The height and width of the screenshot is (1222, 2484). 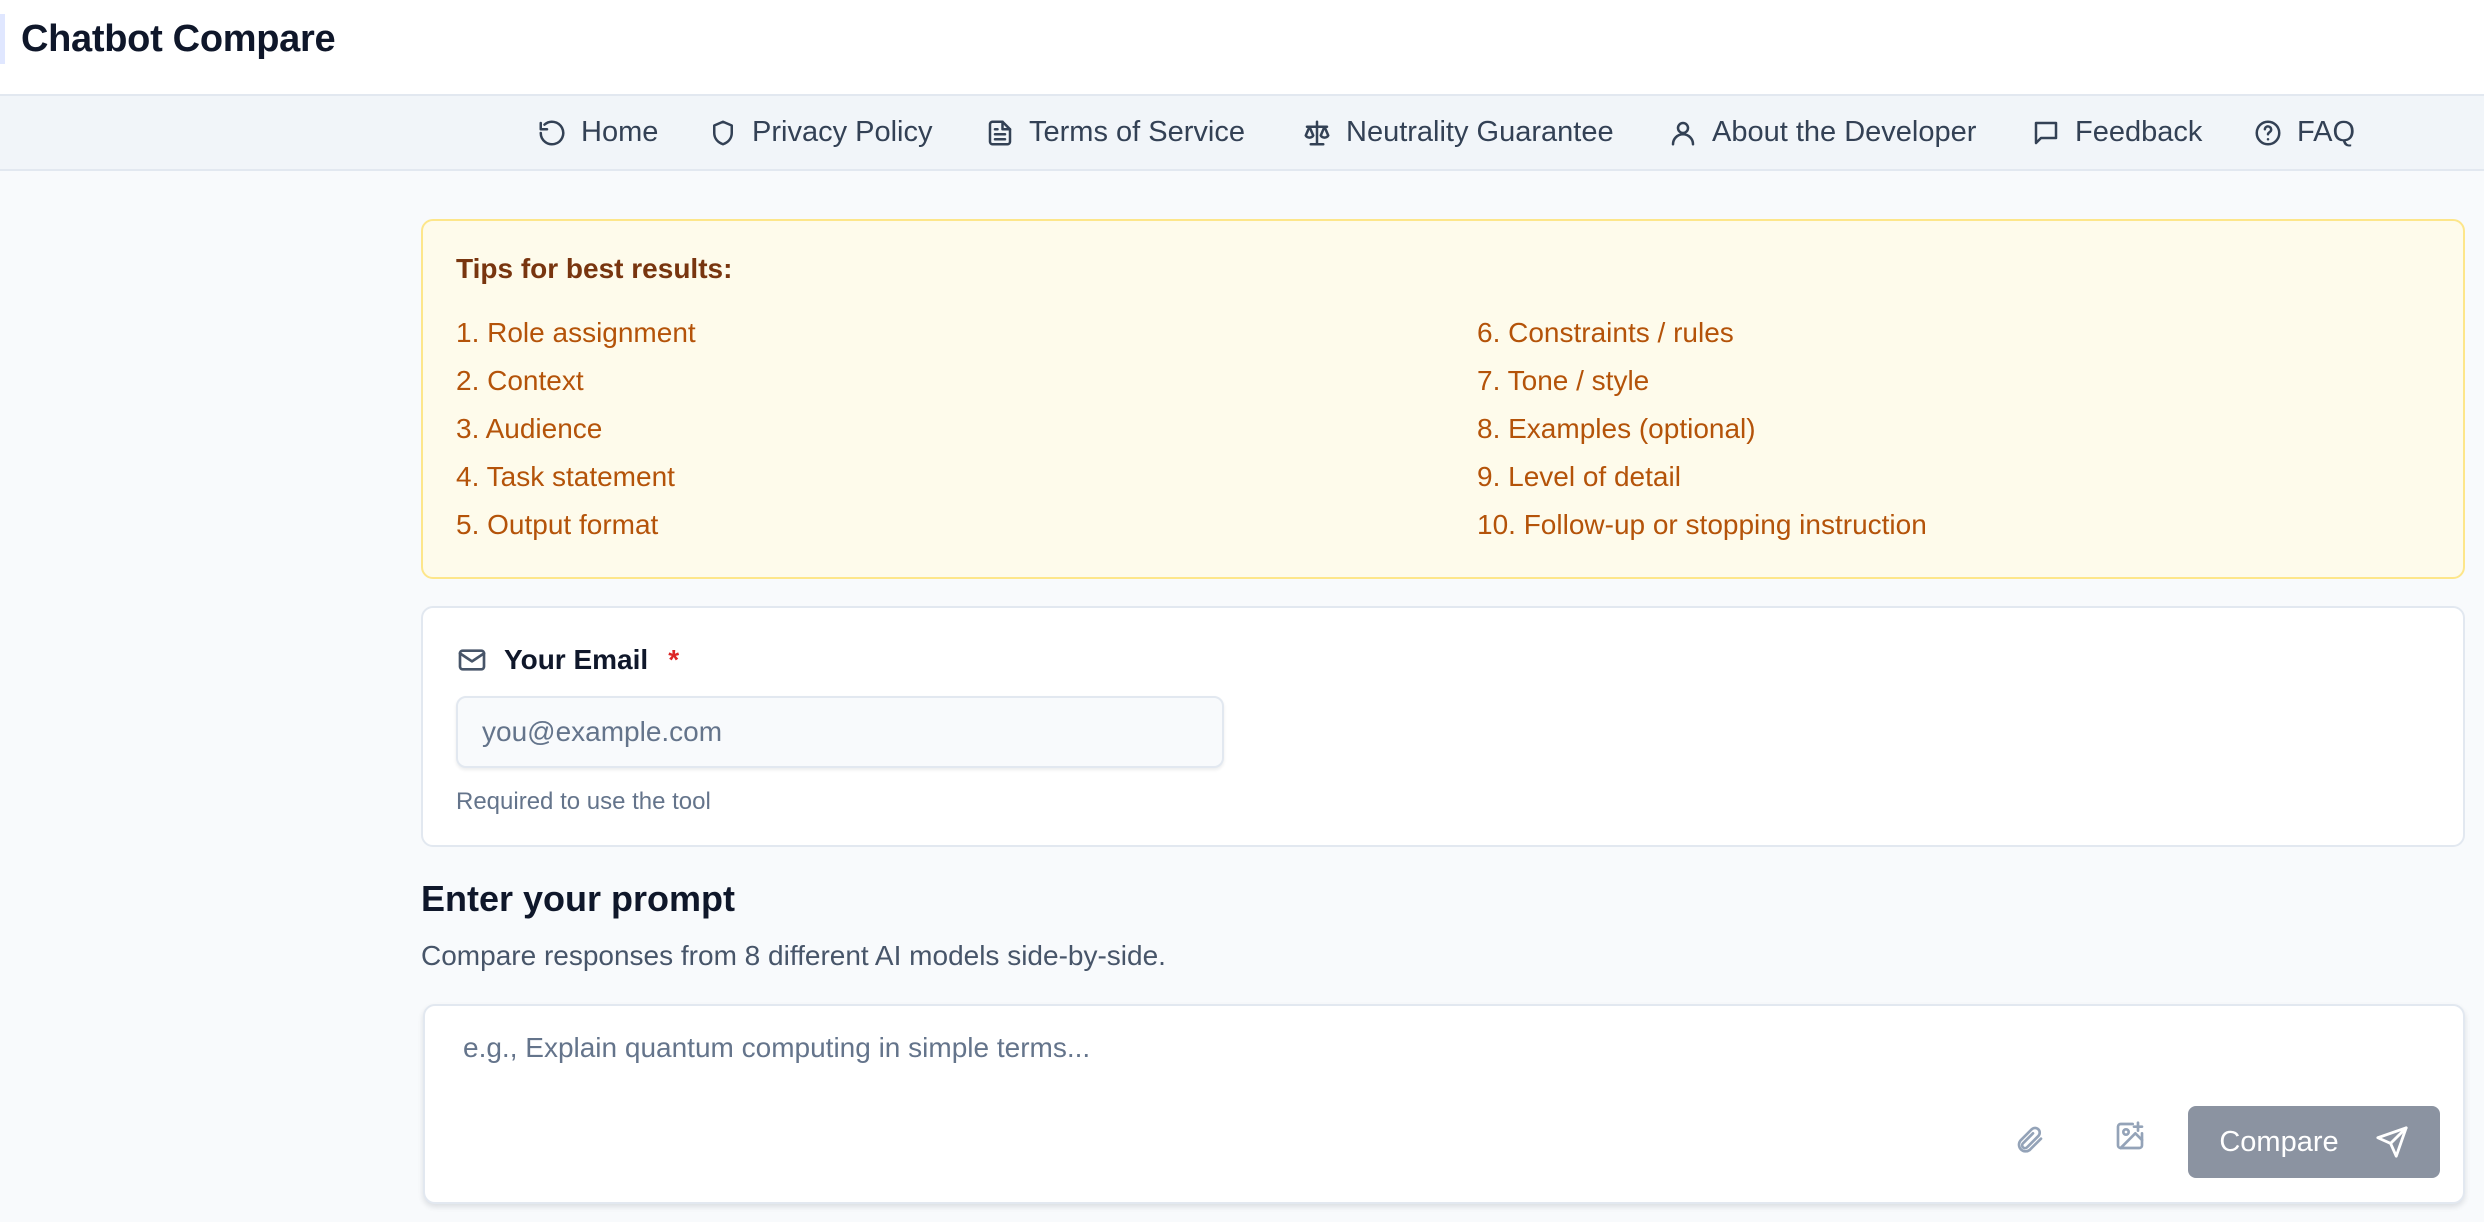 I want to click on attach-file-button, so click(x=2029, y=1140).